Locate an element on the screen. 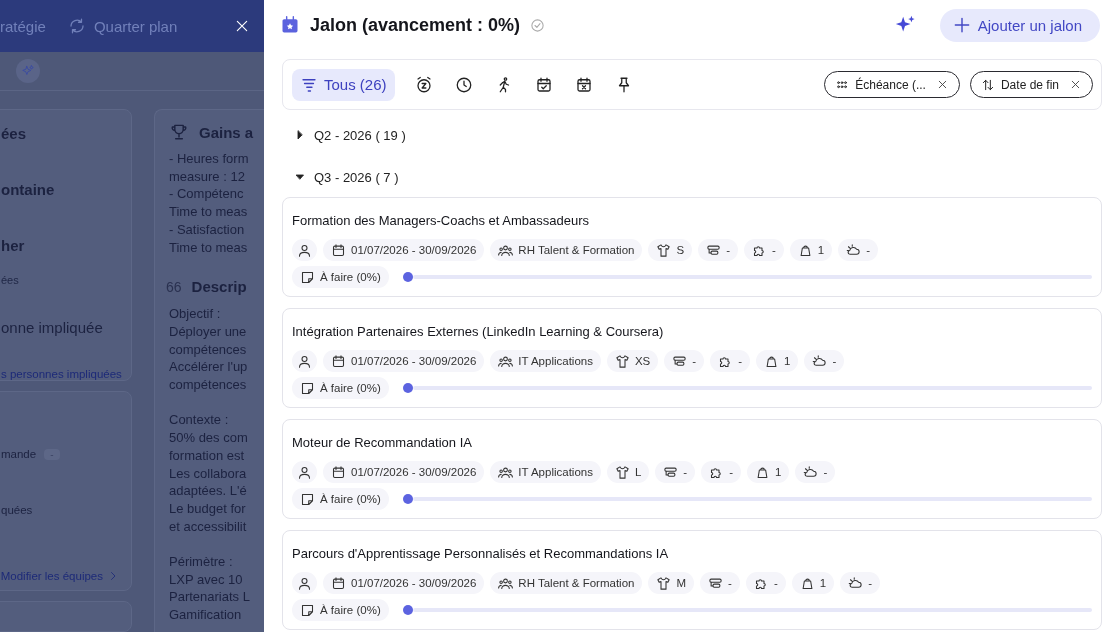 Image resolution: width=1120 pixels, height=632 pixels. alarm-clock-icon is located at coordinates (423, 84).